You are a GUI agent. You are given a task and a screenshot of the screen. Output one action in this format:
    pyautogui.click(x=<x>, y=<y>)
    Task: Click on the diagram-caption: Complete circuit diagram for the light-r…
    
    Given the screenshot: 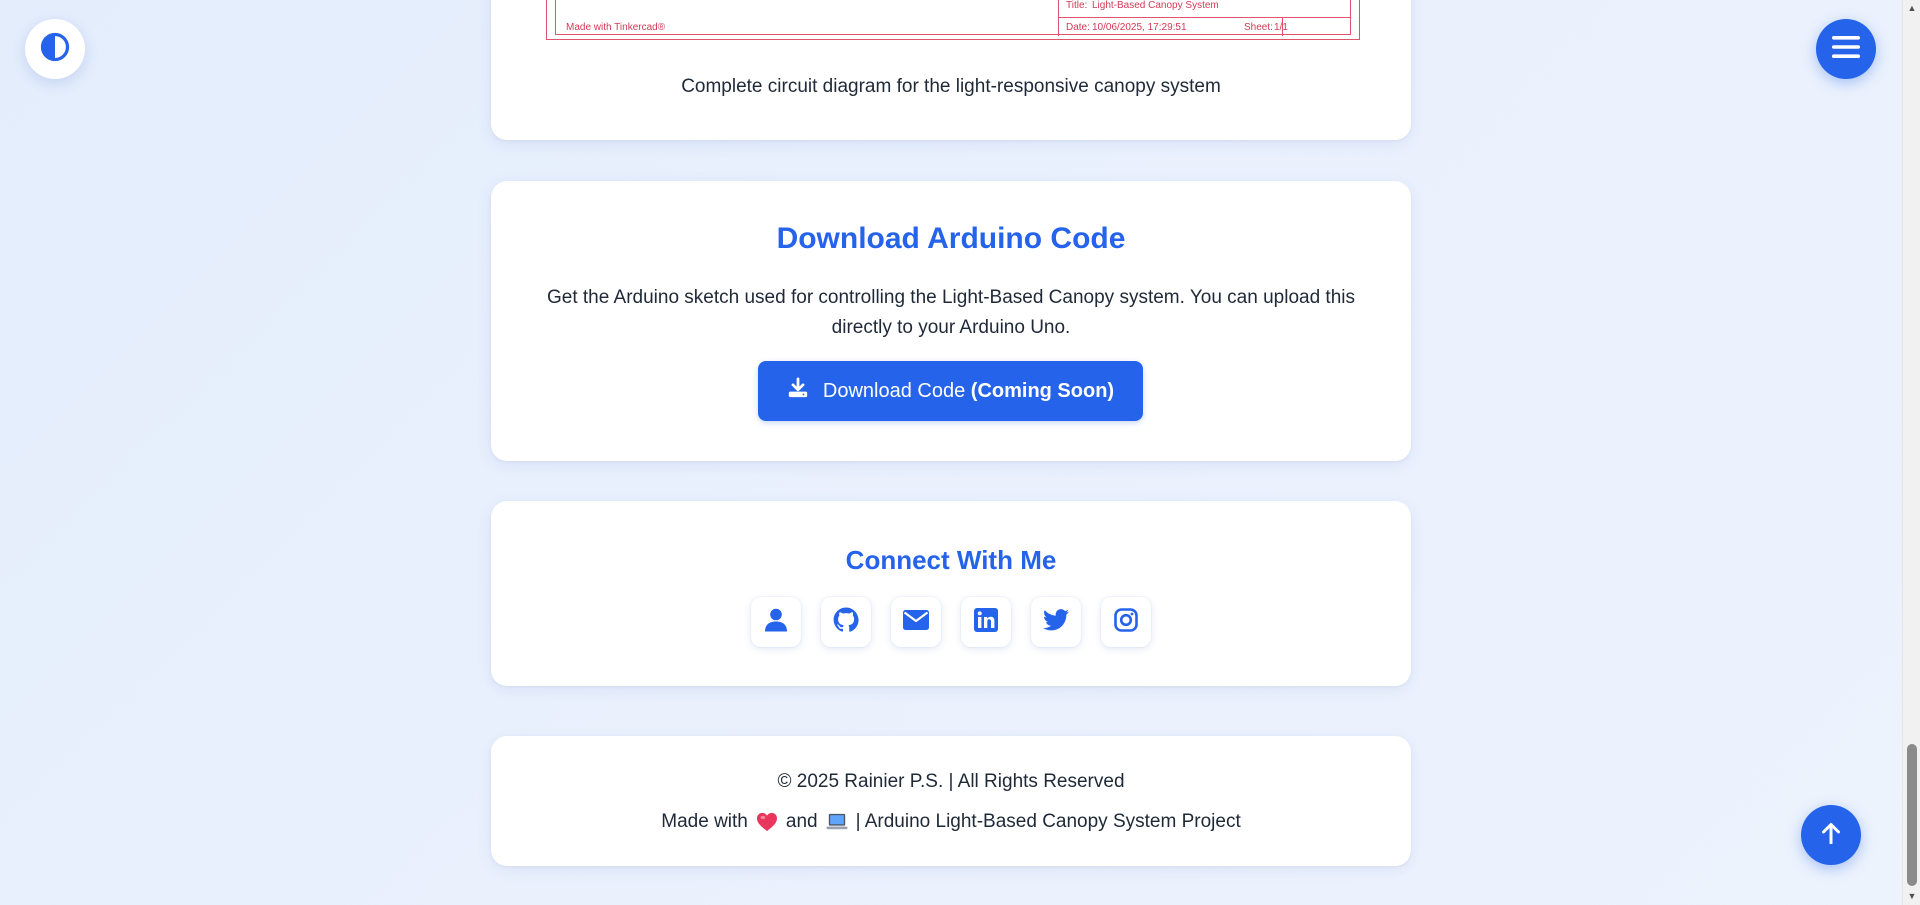 What is the action you would take?
    pyautogui.click(x=951, y=86)
    